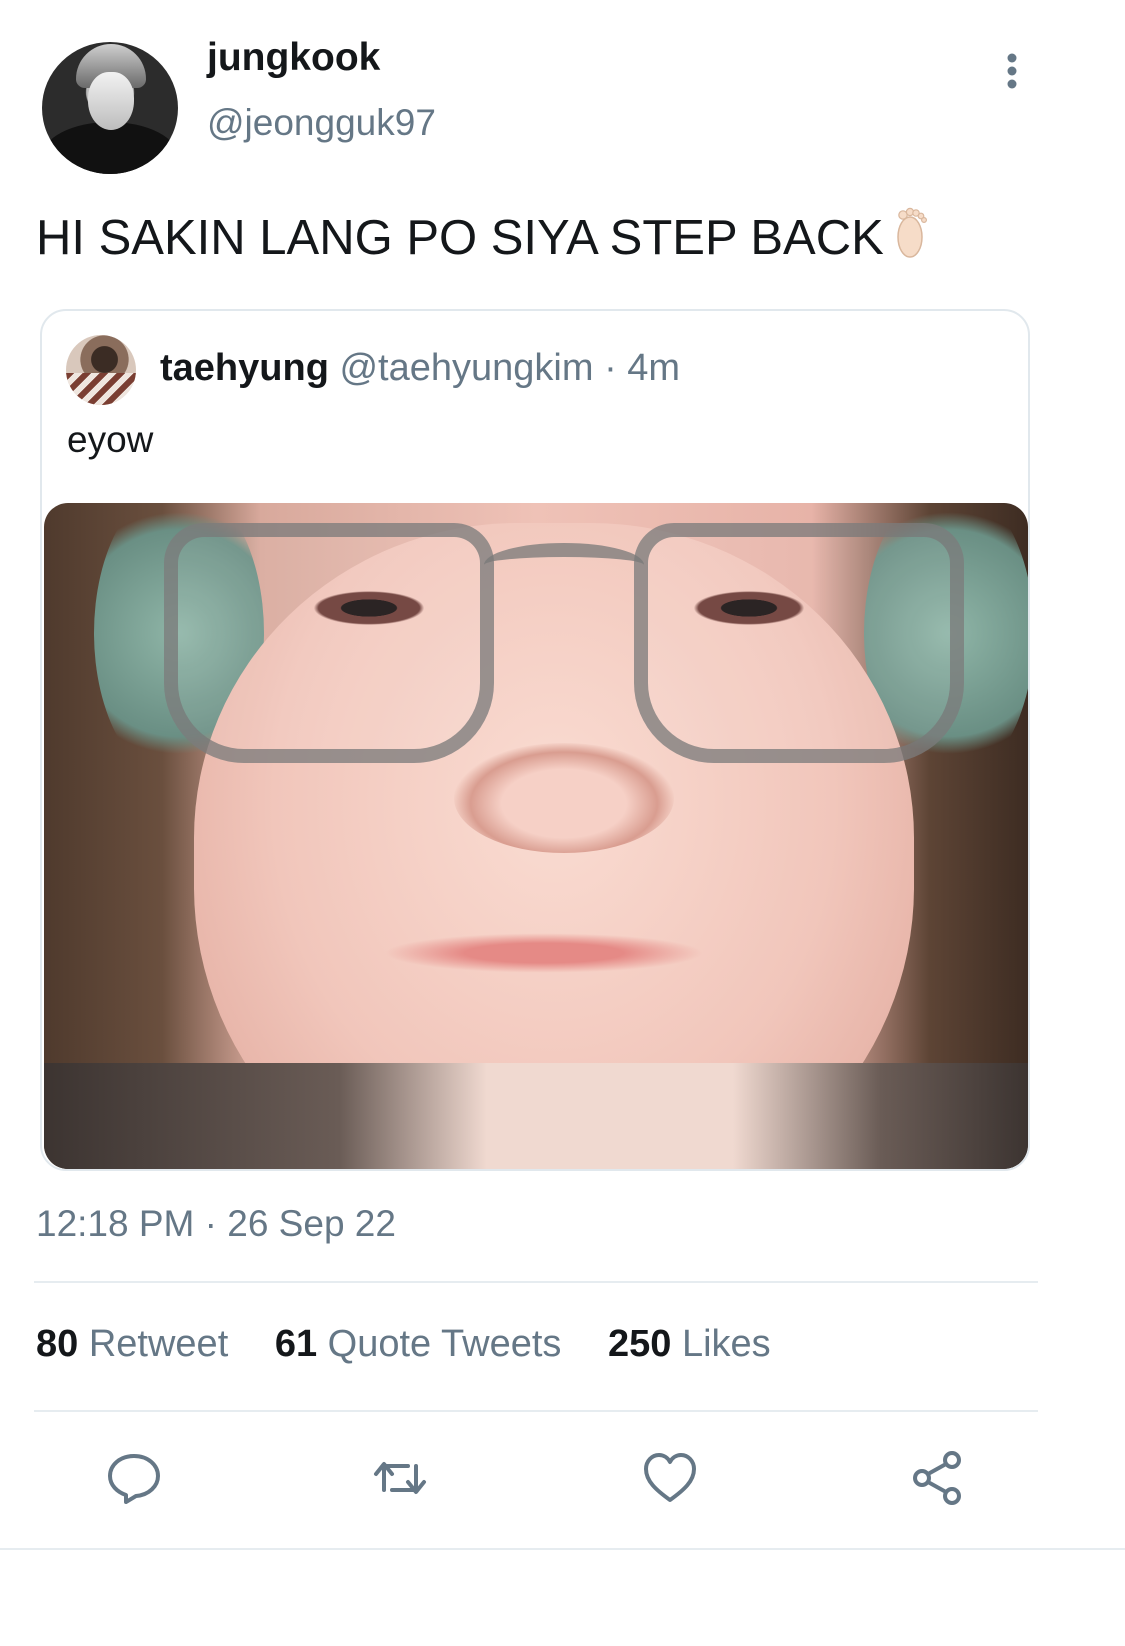 The height and width of the screenshot is (1646, 1125). What do you see at coordinates (640, 1344) in the screenshot?
I see `likes-count: 250` at bounding box center [640, 1344].